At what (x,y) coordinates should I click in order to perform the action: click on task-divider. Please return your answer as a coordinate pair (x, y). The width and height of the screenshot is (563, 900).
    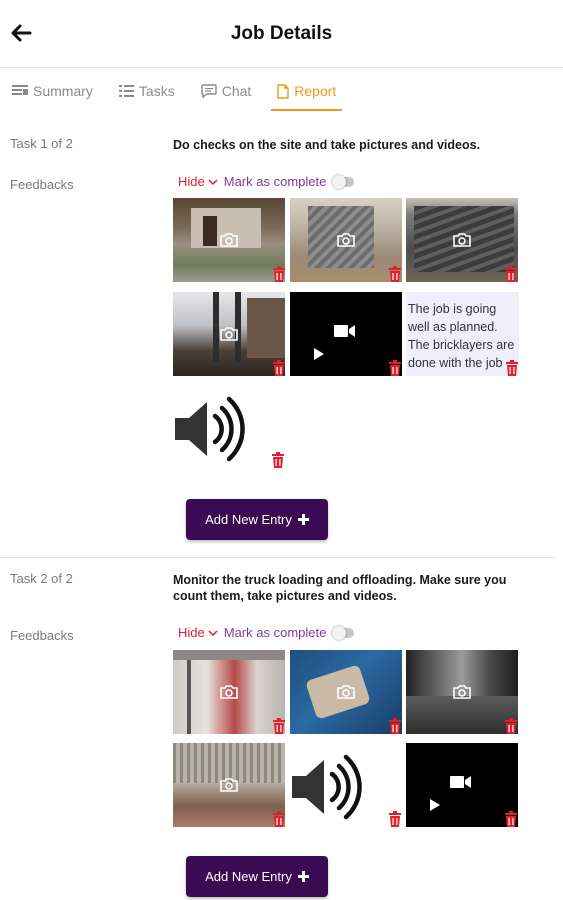
    Looking at the image, I should click on (278, 557).